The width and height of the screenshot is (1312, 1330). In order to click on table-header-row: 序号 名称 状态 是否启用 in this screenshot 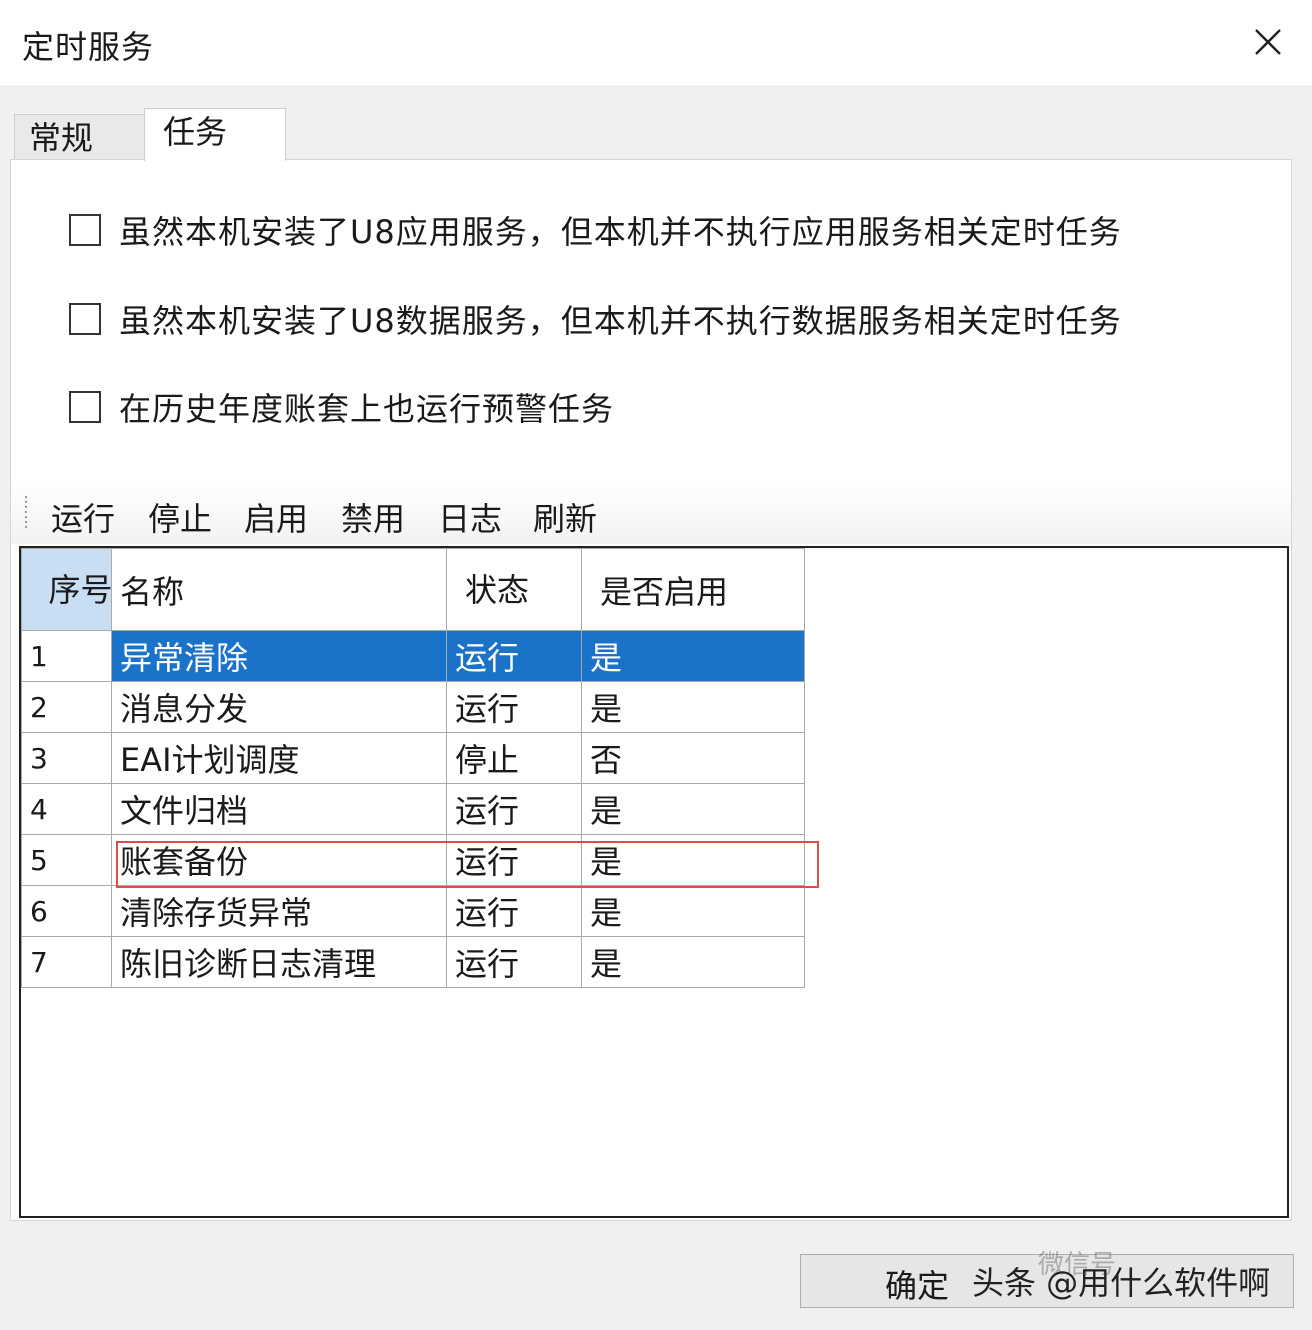, I will do `click(413, 589)`.